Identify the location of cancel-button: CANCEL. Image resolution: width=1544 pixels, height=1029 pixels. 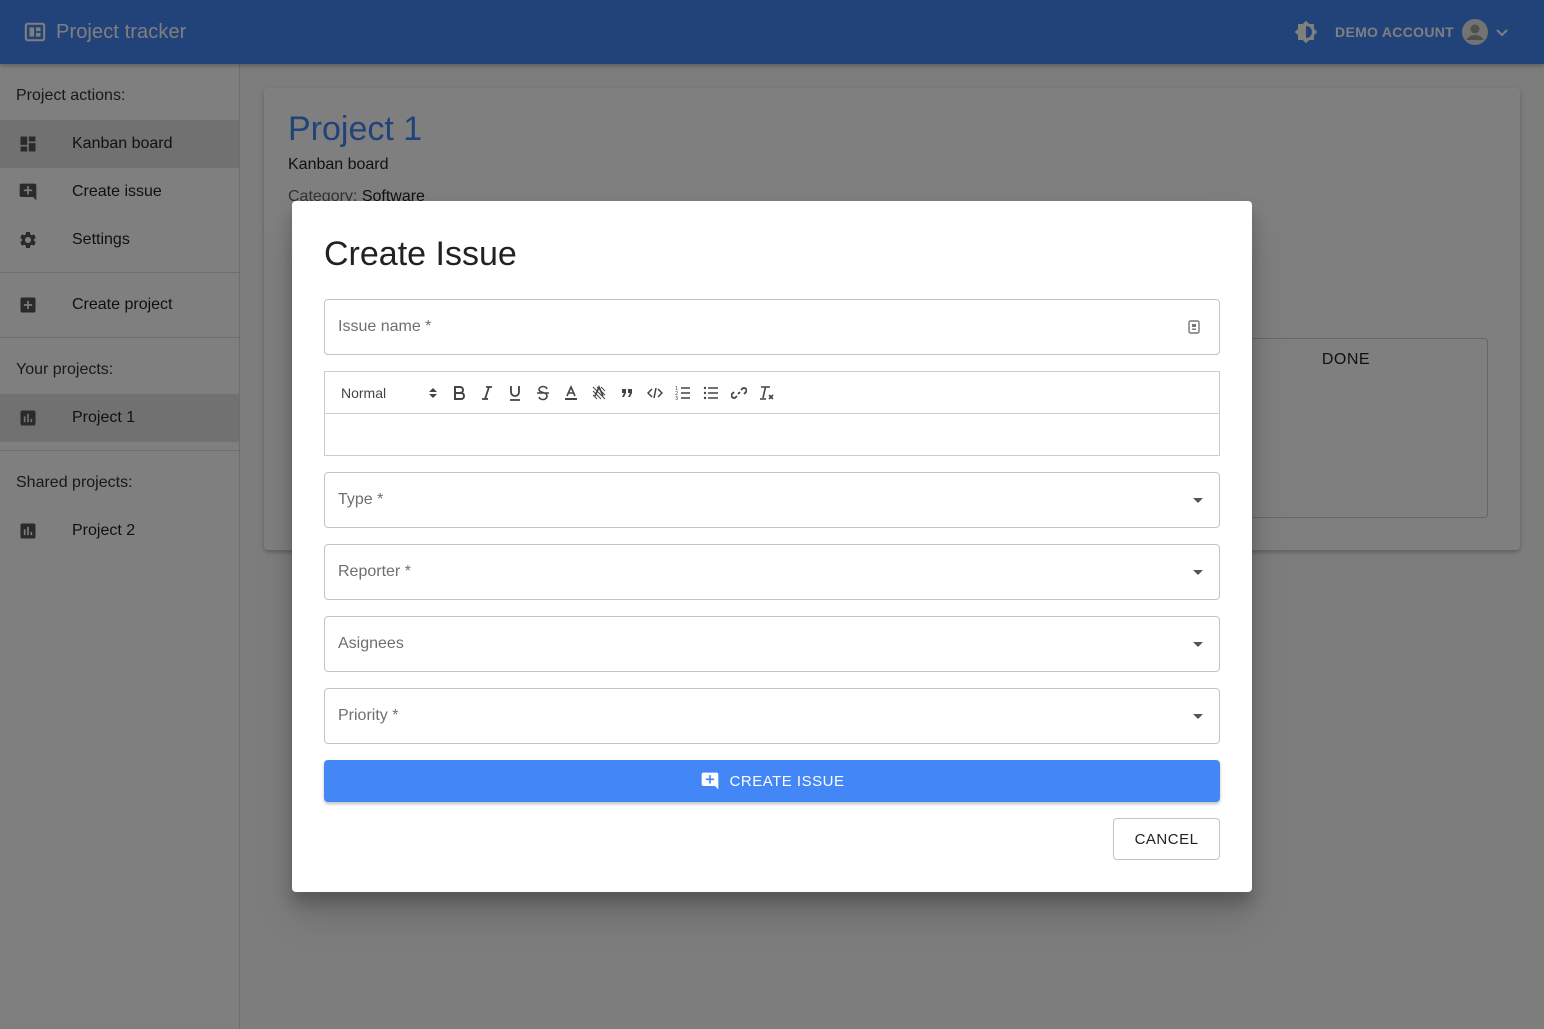
(1166, 839).